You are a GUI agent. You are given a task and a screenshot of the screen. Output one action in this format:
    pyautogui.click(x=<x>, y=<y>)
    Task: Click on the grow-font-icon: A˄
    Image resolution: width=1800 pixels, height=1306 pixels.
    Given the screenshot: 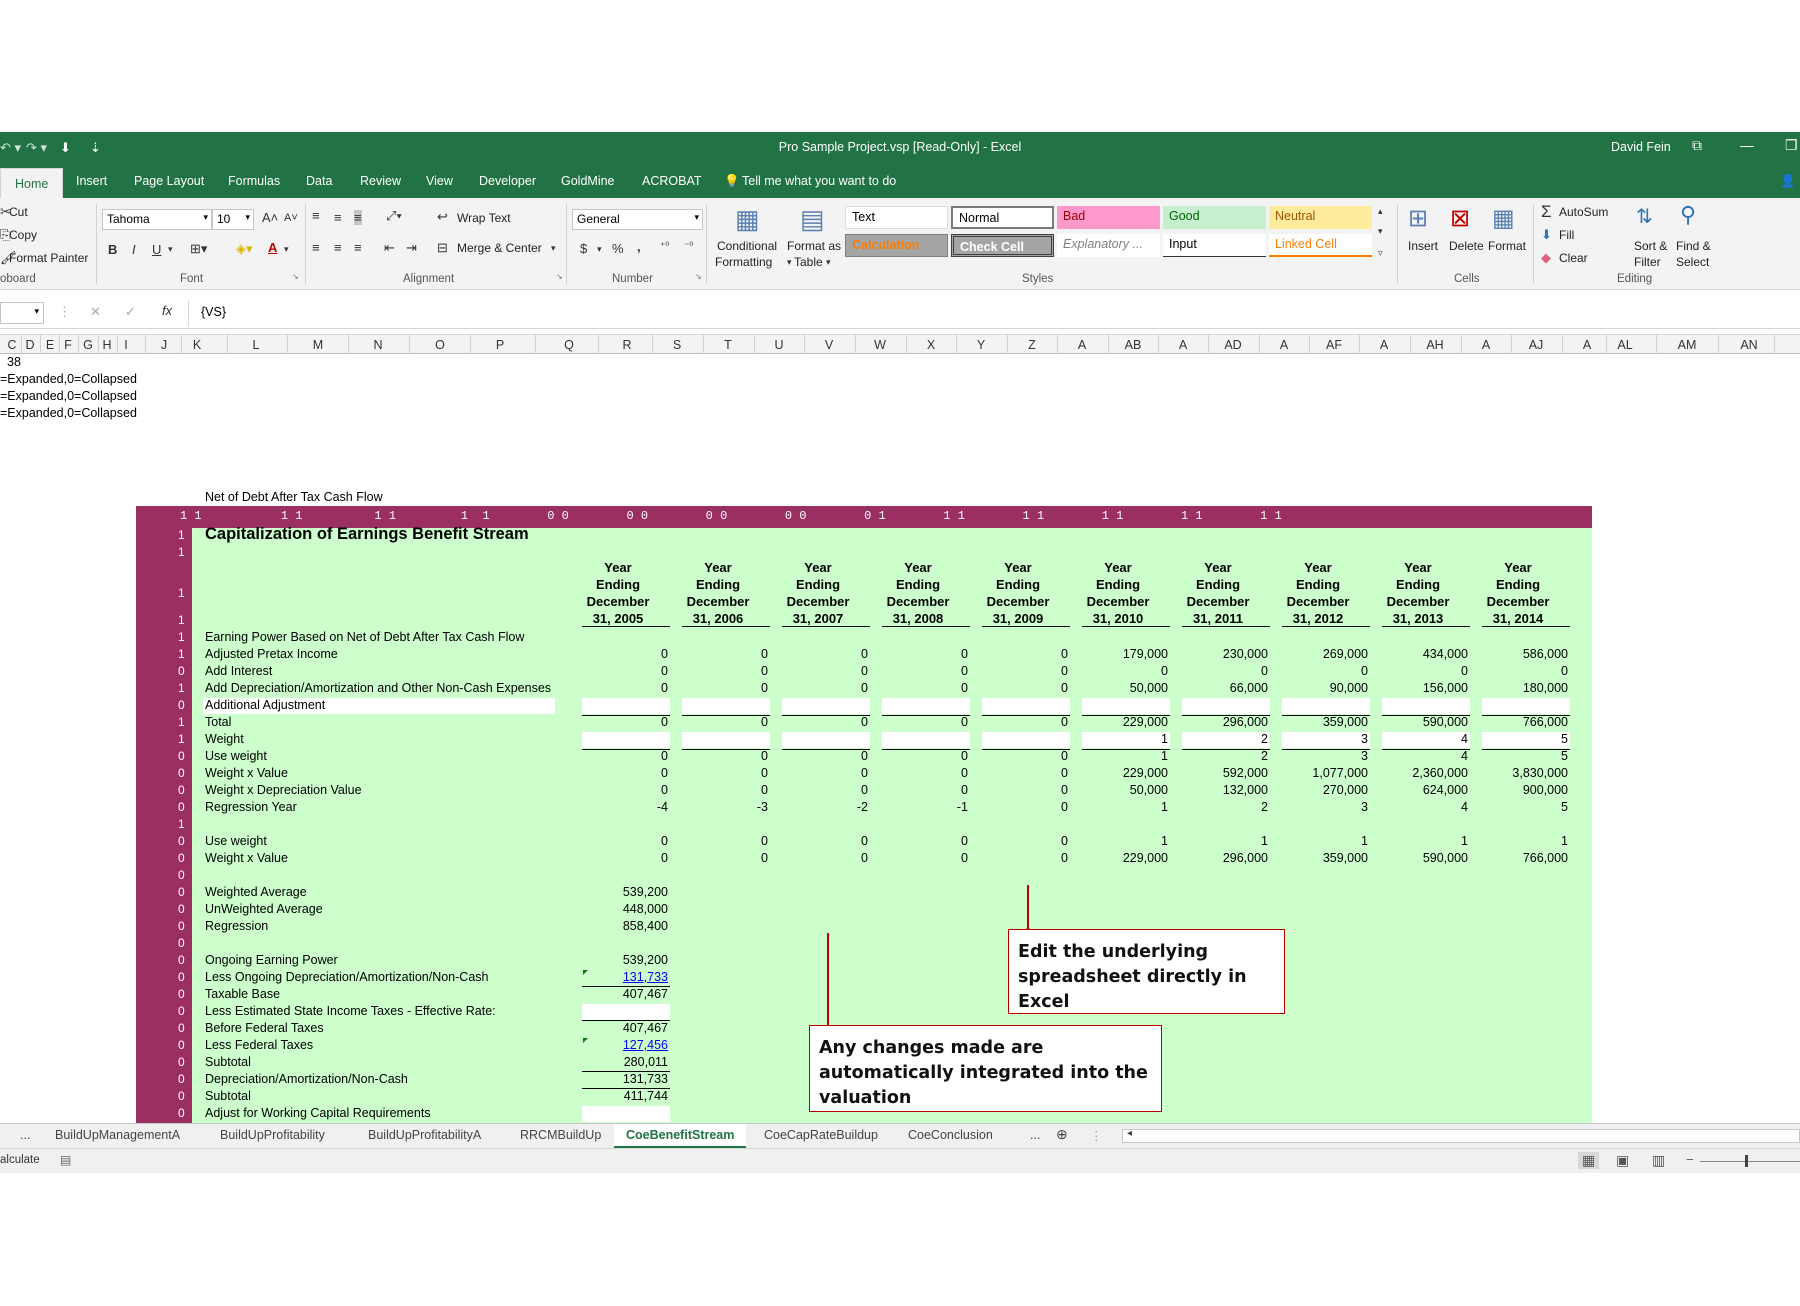 What is the action you would take?
    pyautogui.click(x=270, y=217)
    